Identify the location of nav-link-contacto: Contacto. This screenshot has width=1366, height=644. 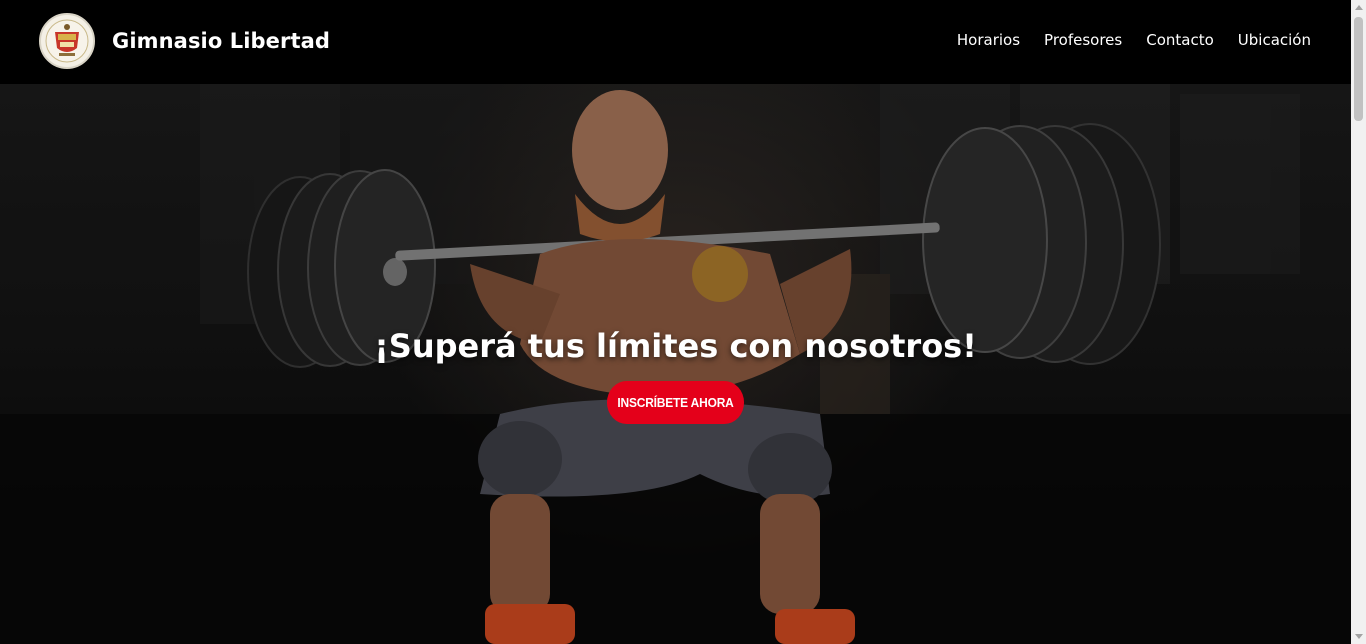
(1180, 40).